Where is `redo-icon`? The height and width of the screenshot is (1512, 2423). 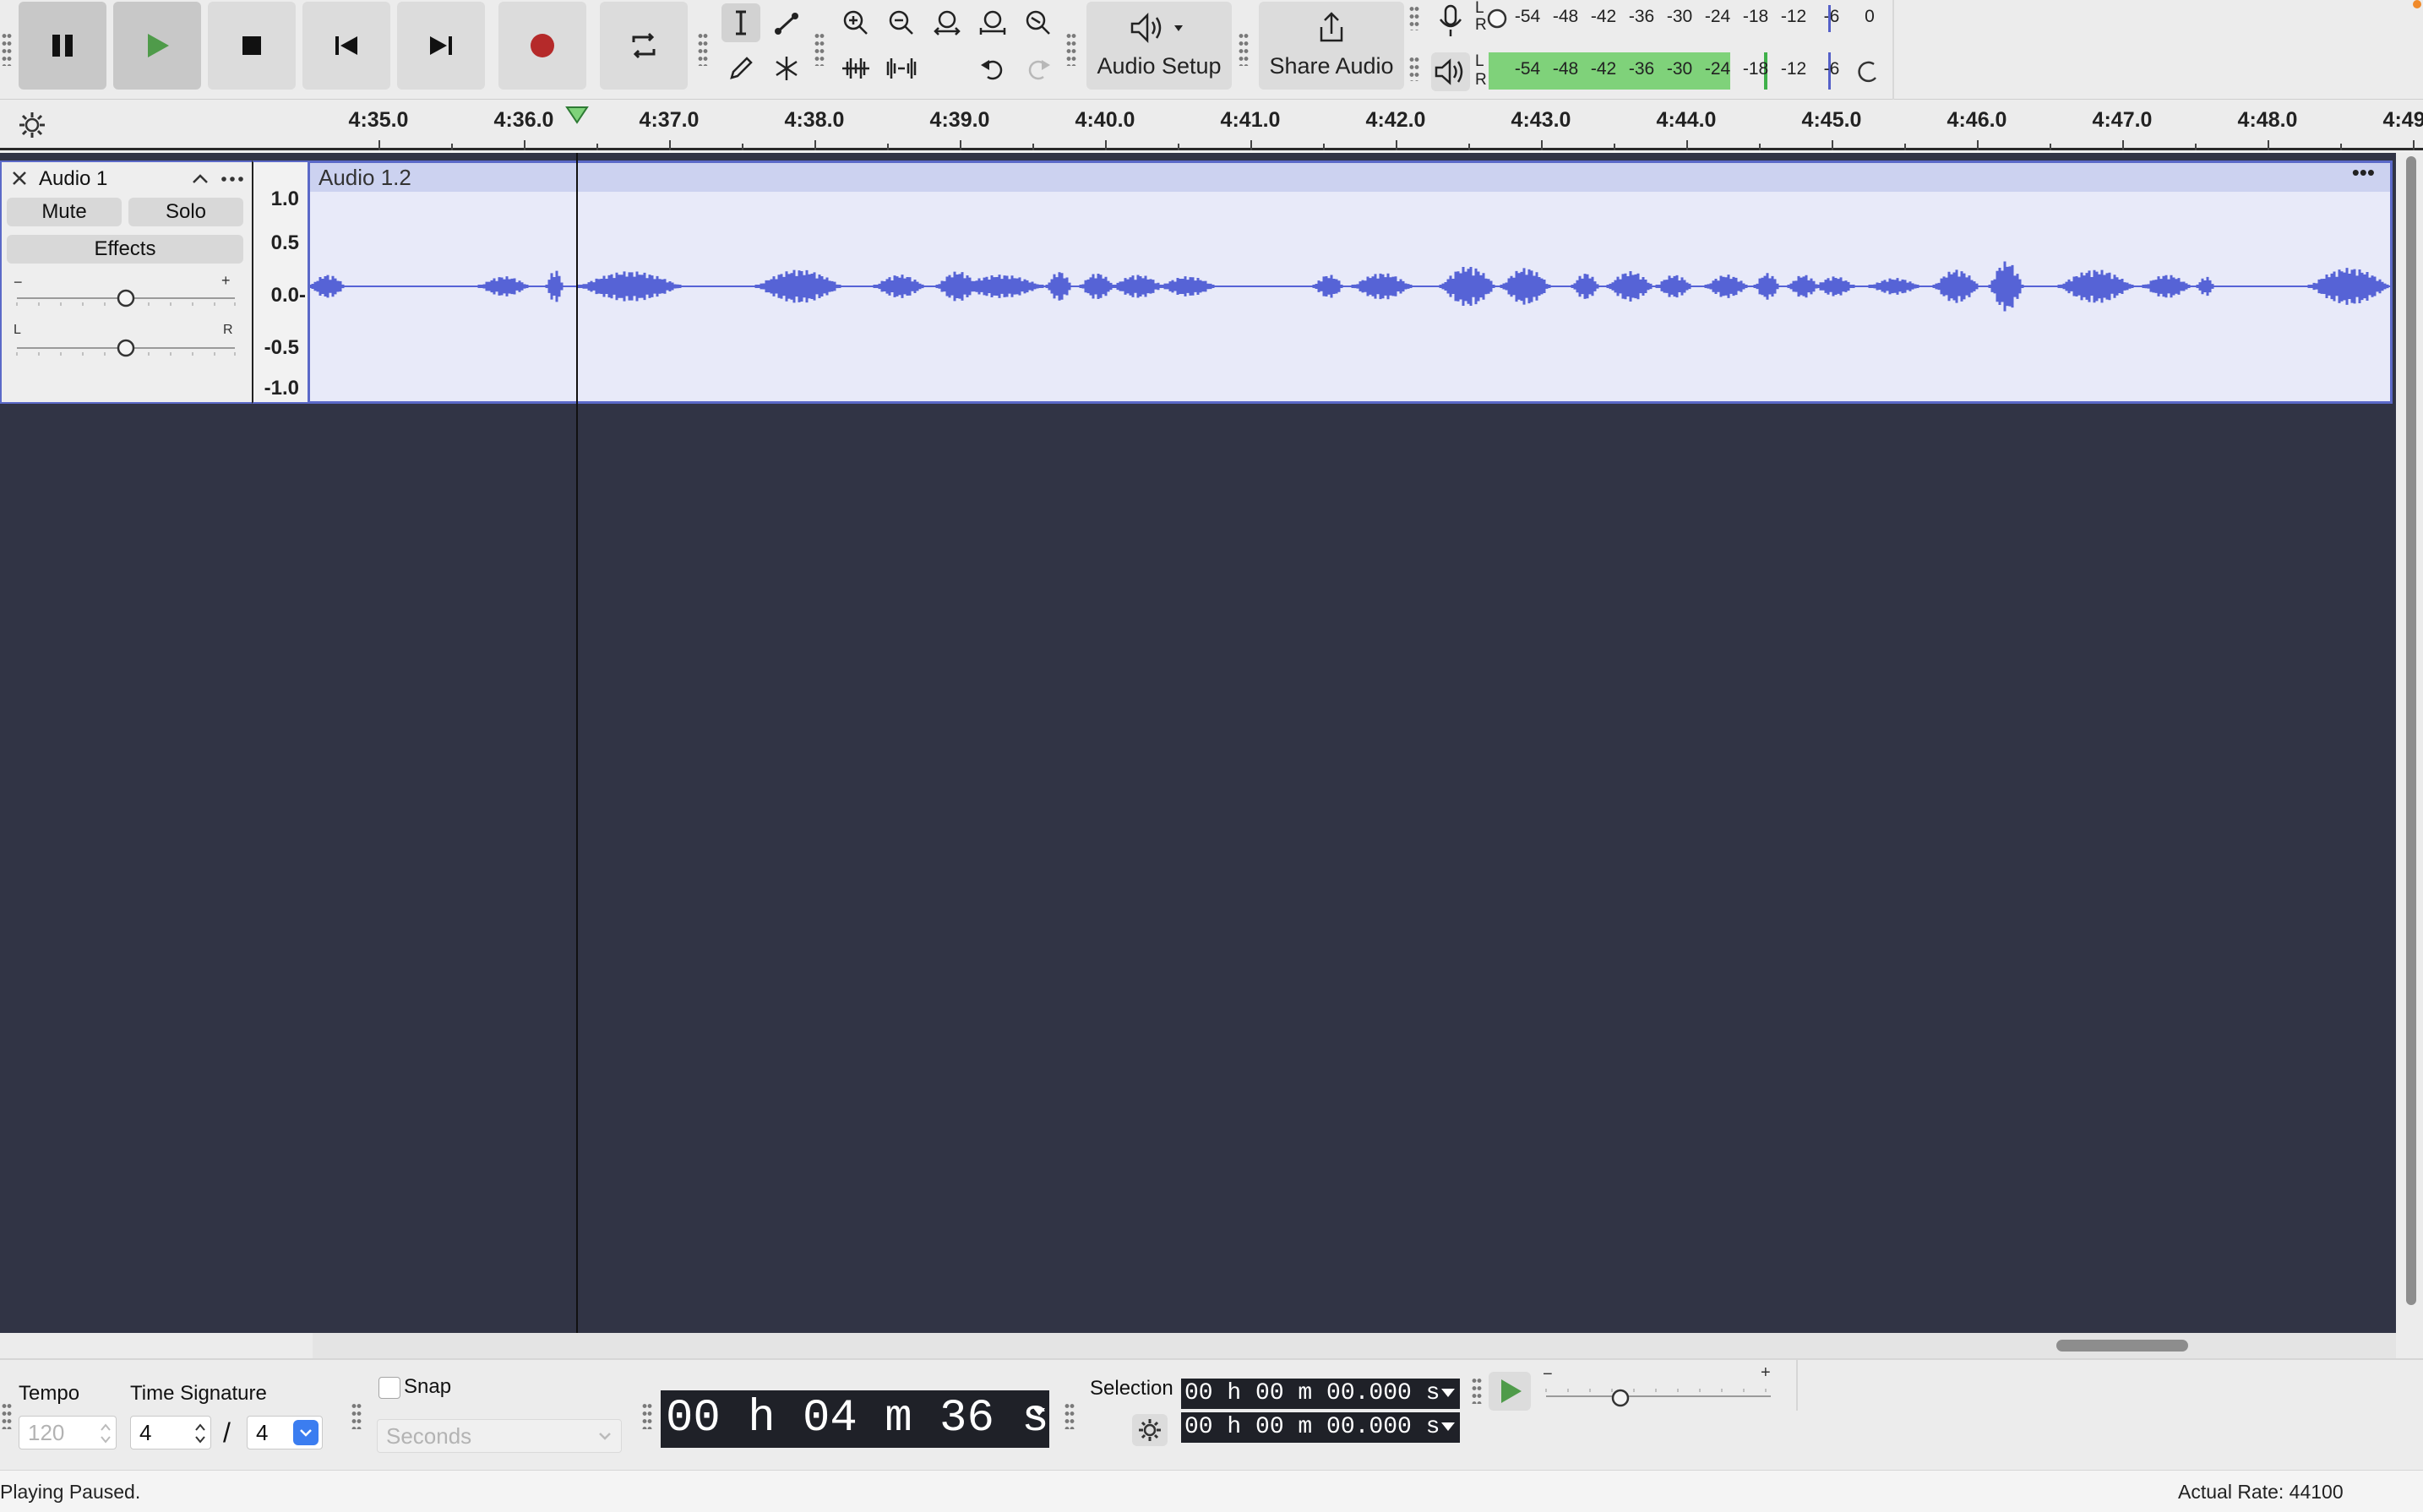 redo-icon is located at coordinates (1039, 70).